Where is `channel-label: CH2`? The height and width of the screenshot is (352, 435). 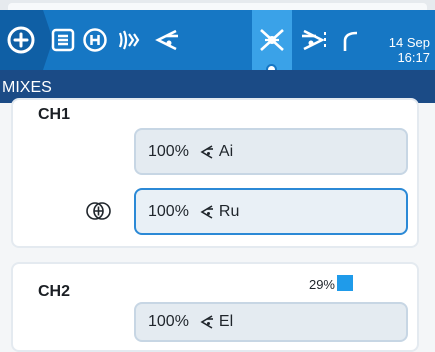 channel-label: CH2 is located at coordinates (54, 291).